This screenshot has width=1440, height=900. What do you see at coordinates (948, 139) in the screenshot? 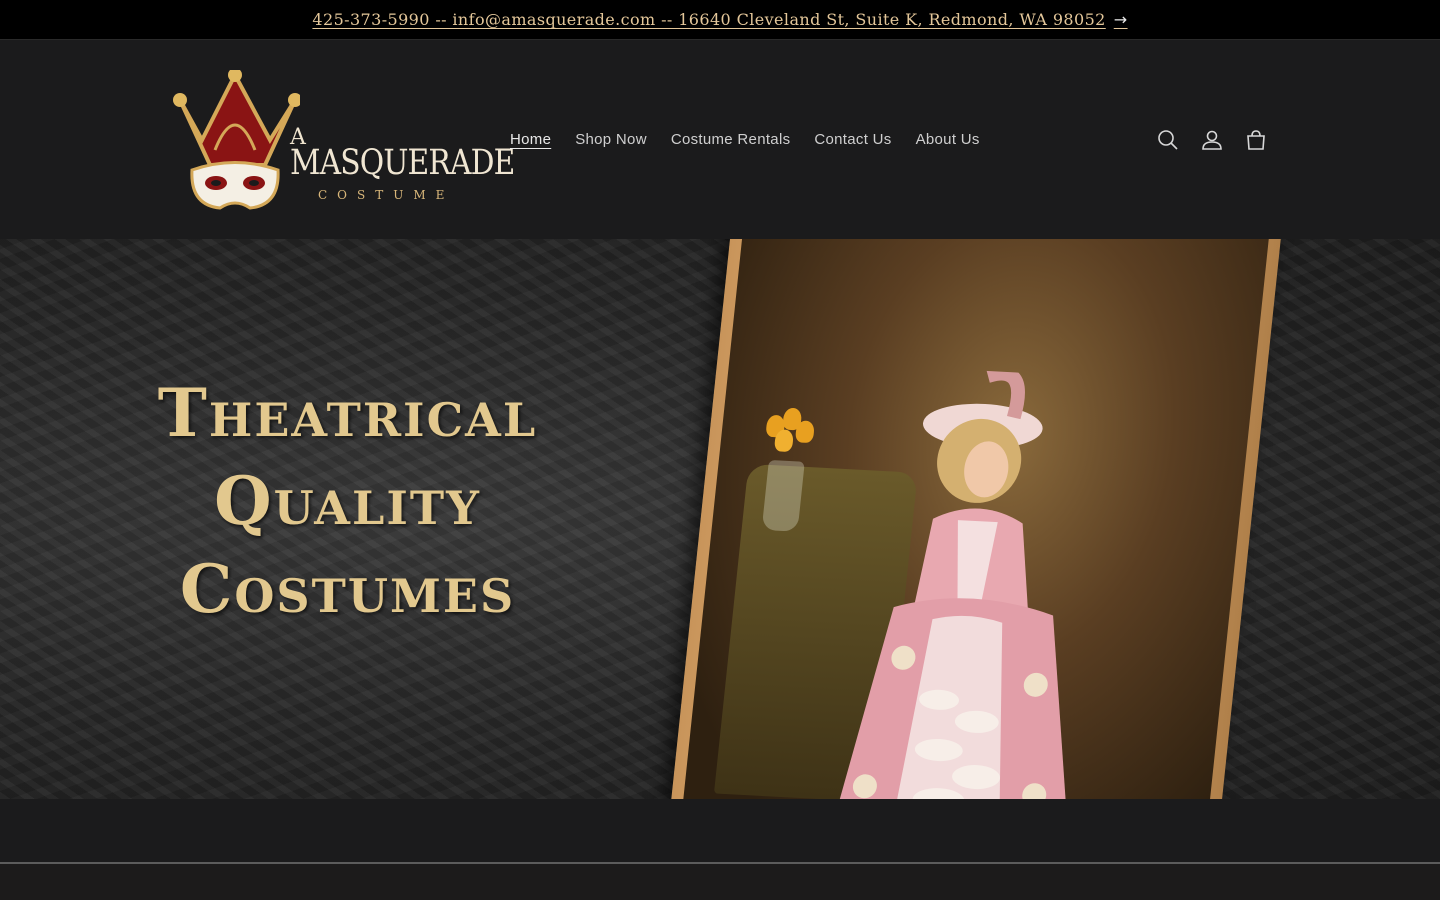
I see `nav-item-about-us: About Us` at bounding box center [948, 139].